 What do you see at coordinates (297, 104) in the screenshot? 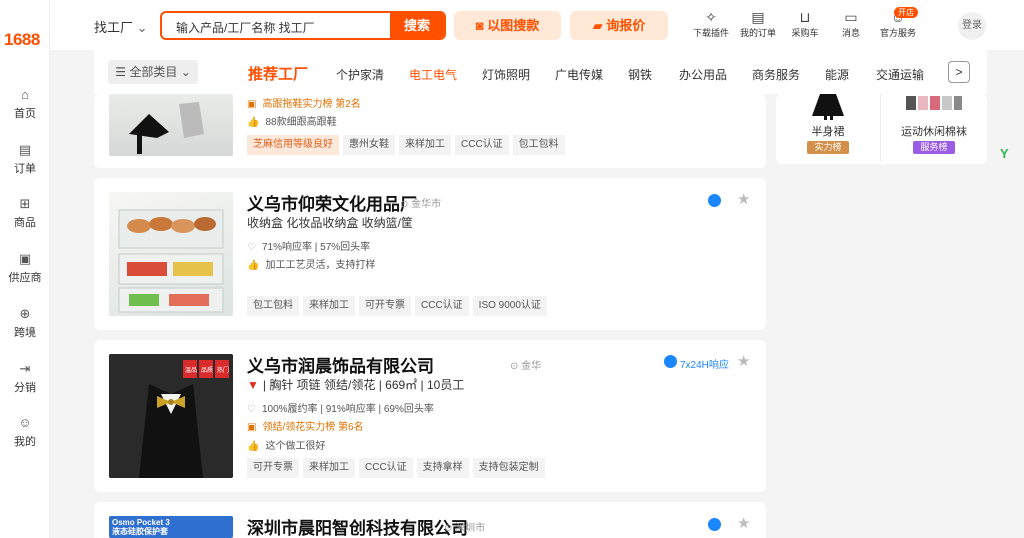
I see `rank-list: 高跟拖鞋实力榜` at bounding box center [297, 104].